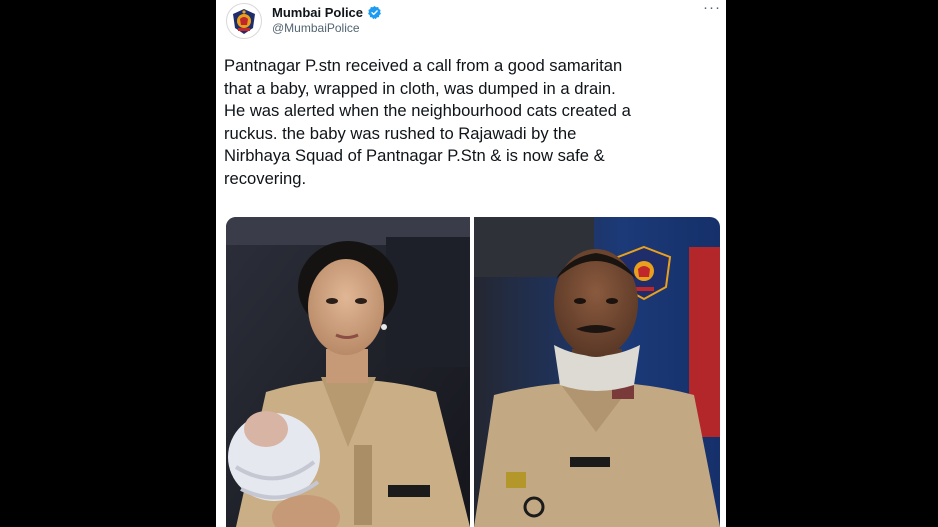  What do you see at coordinates (712, 8) in the screenshot?
I see `more-horizontal-icon: ···` at bounding box center [712, 8].